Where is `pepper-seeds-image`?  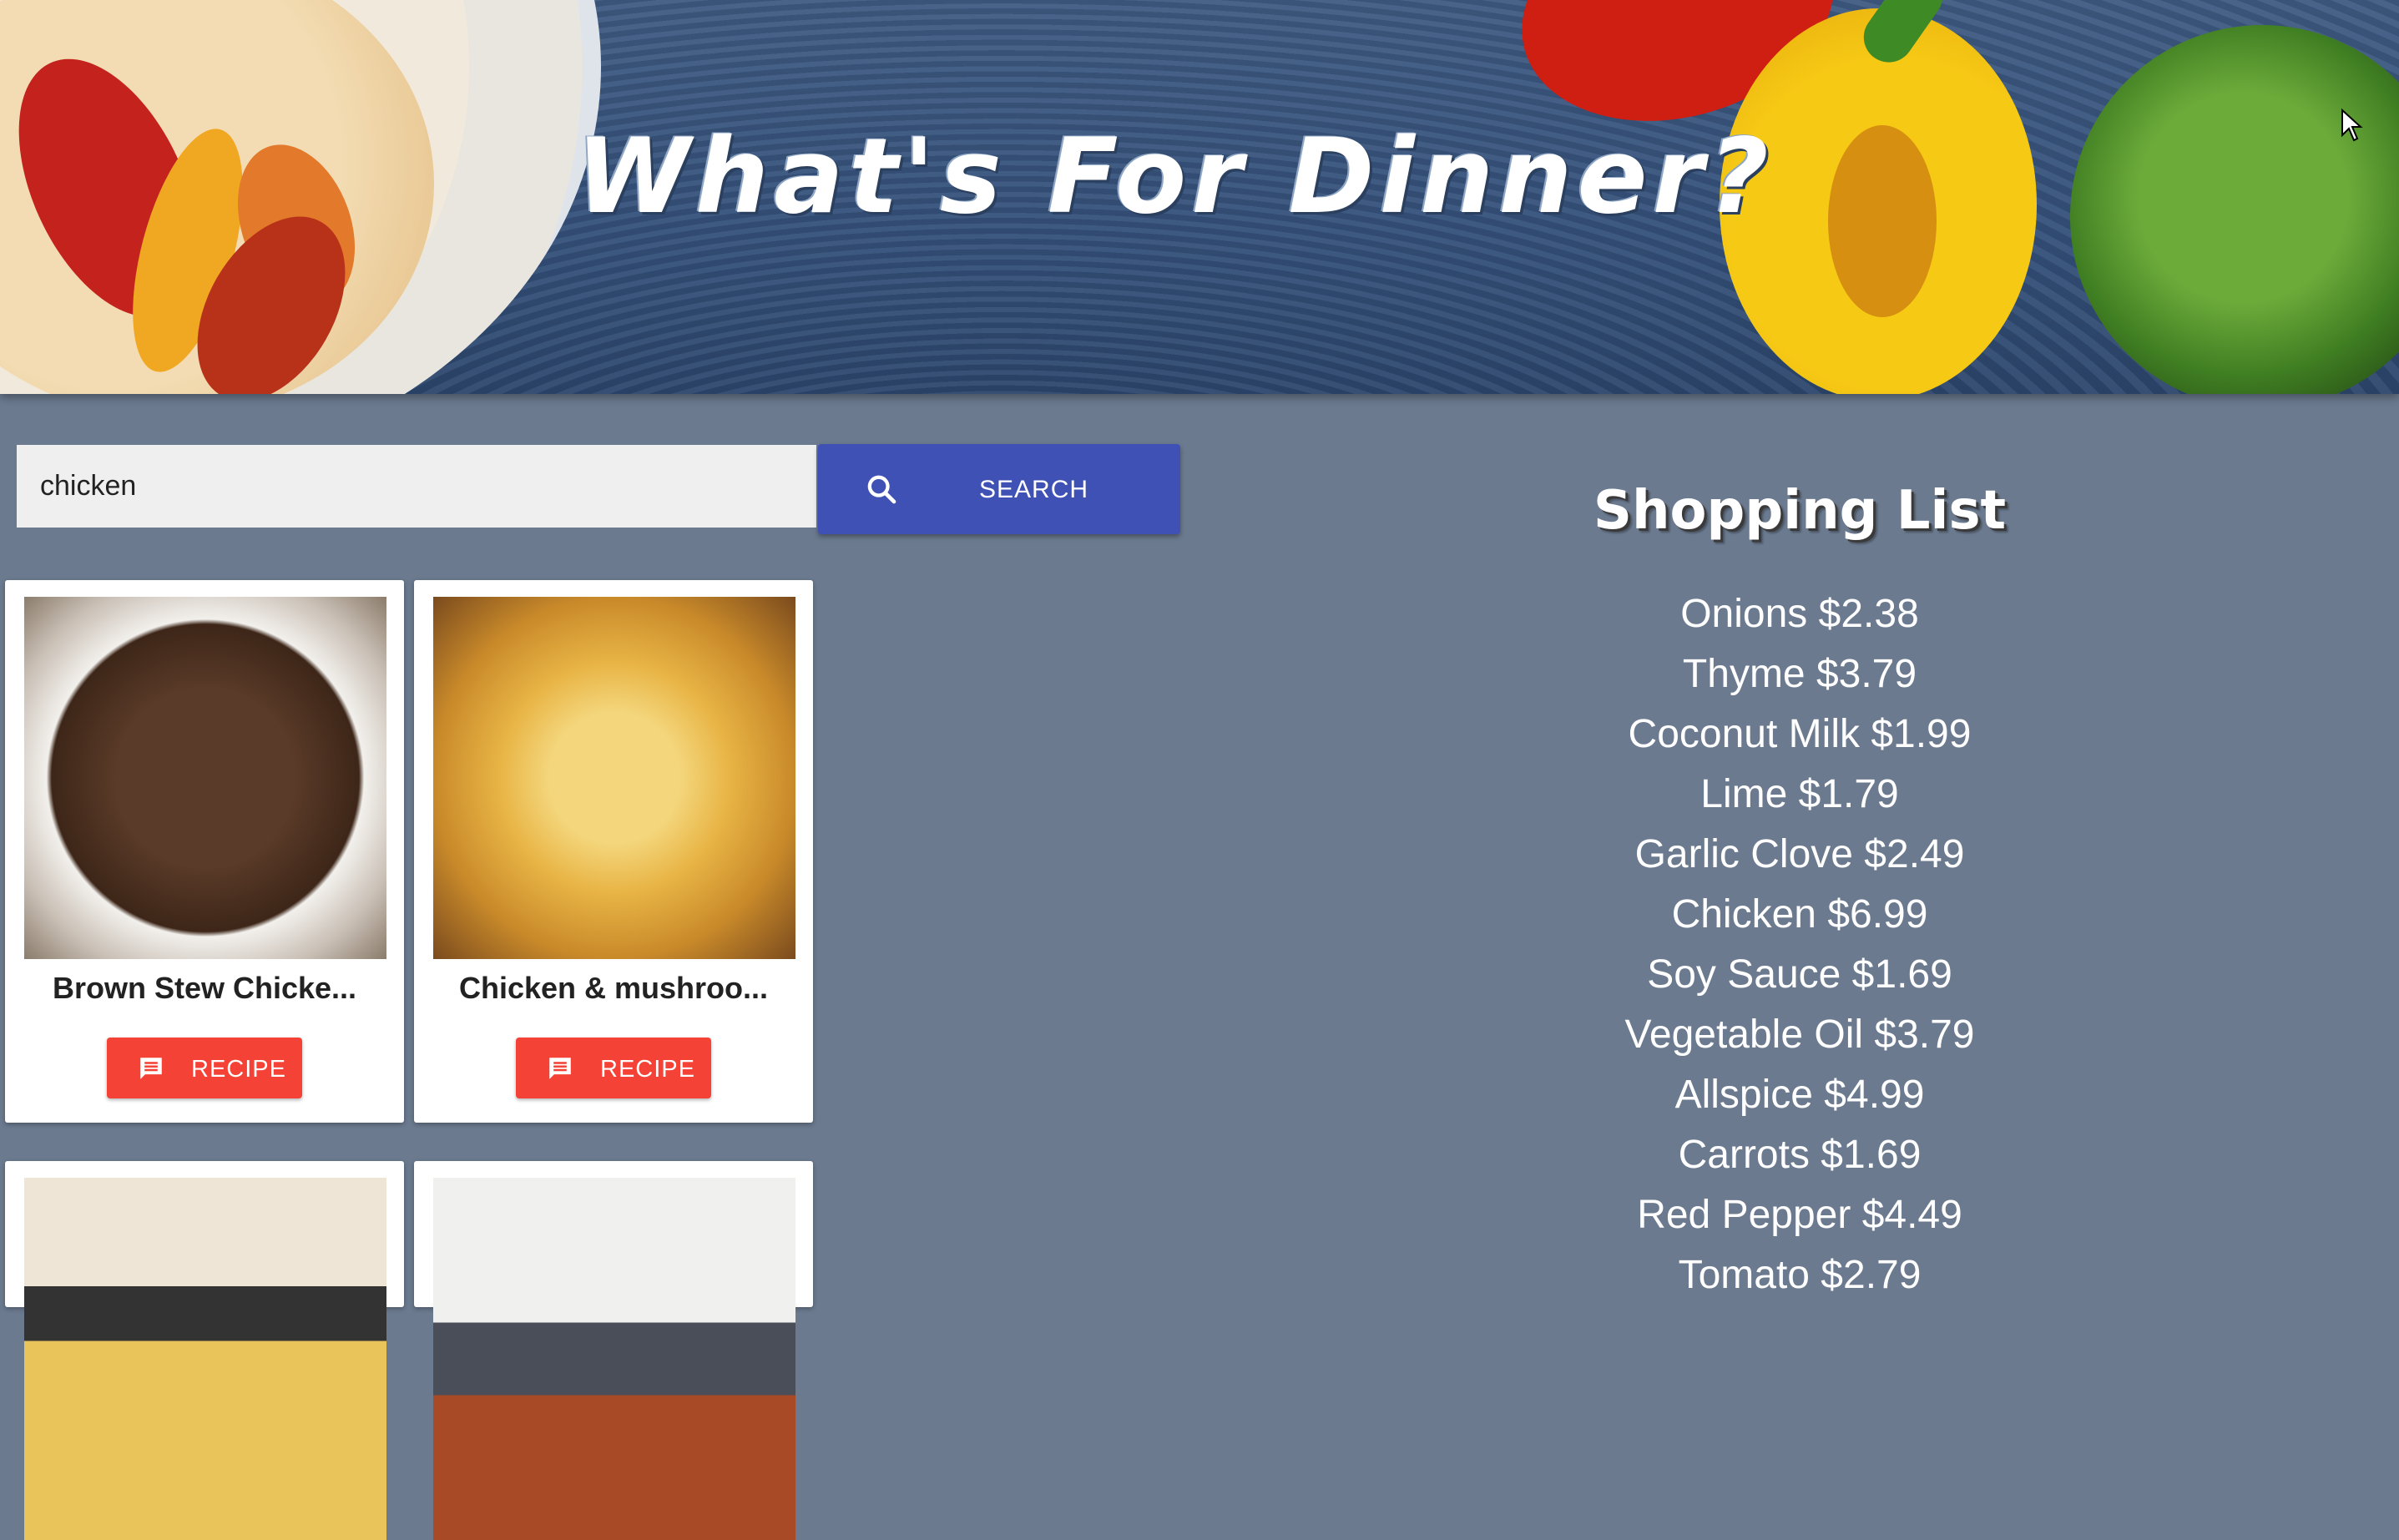 pepper-seeds-image is located at coordinates (1882, 221).